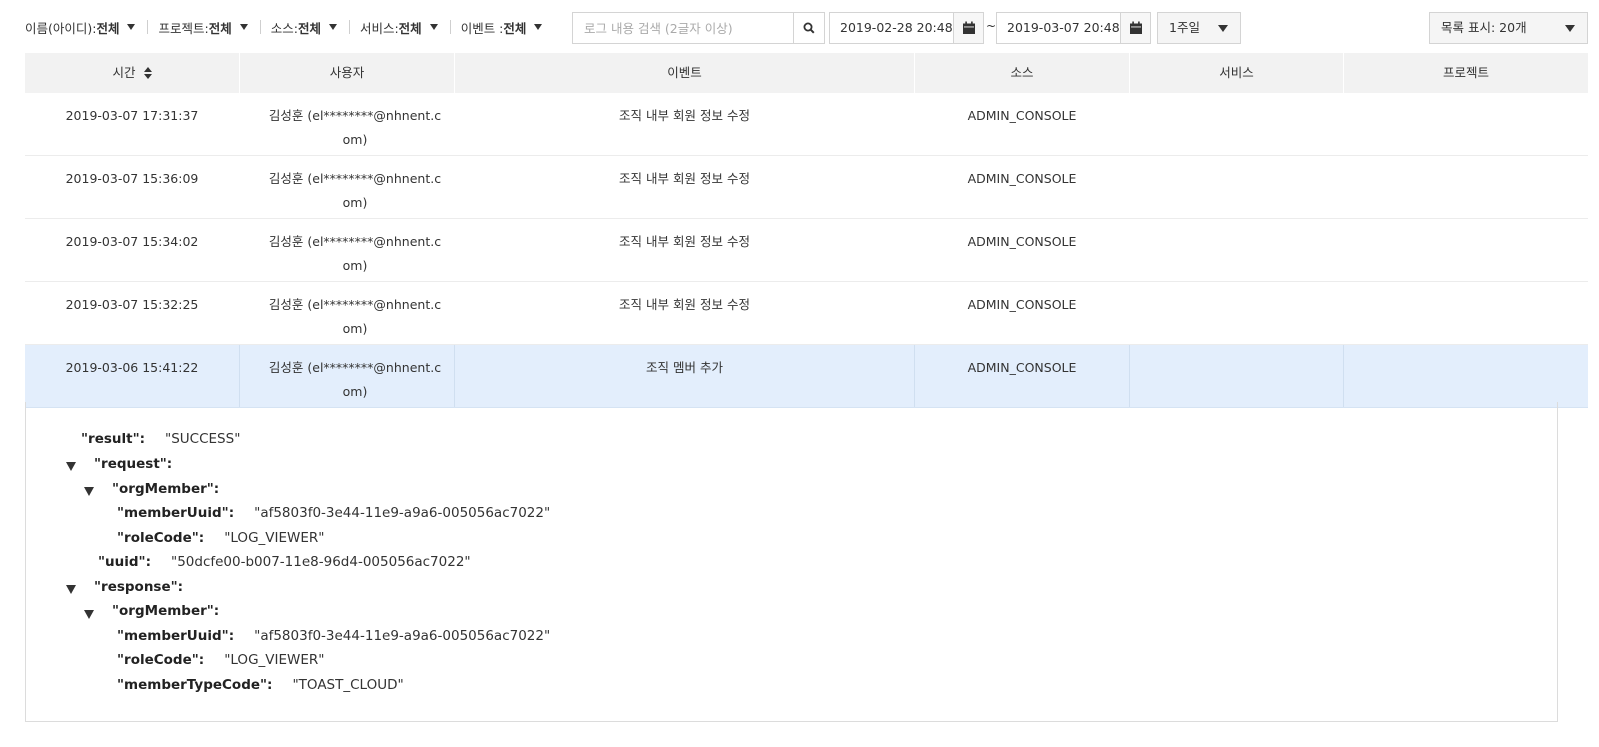 The width and height of the screenshot is (1599, 747). Describe the element at coordinates (304, 27) in the screenshot. I see `filter-source-dropdown: 소스: 전체` at that location.